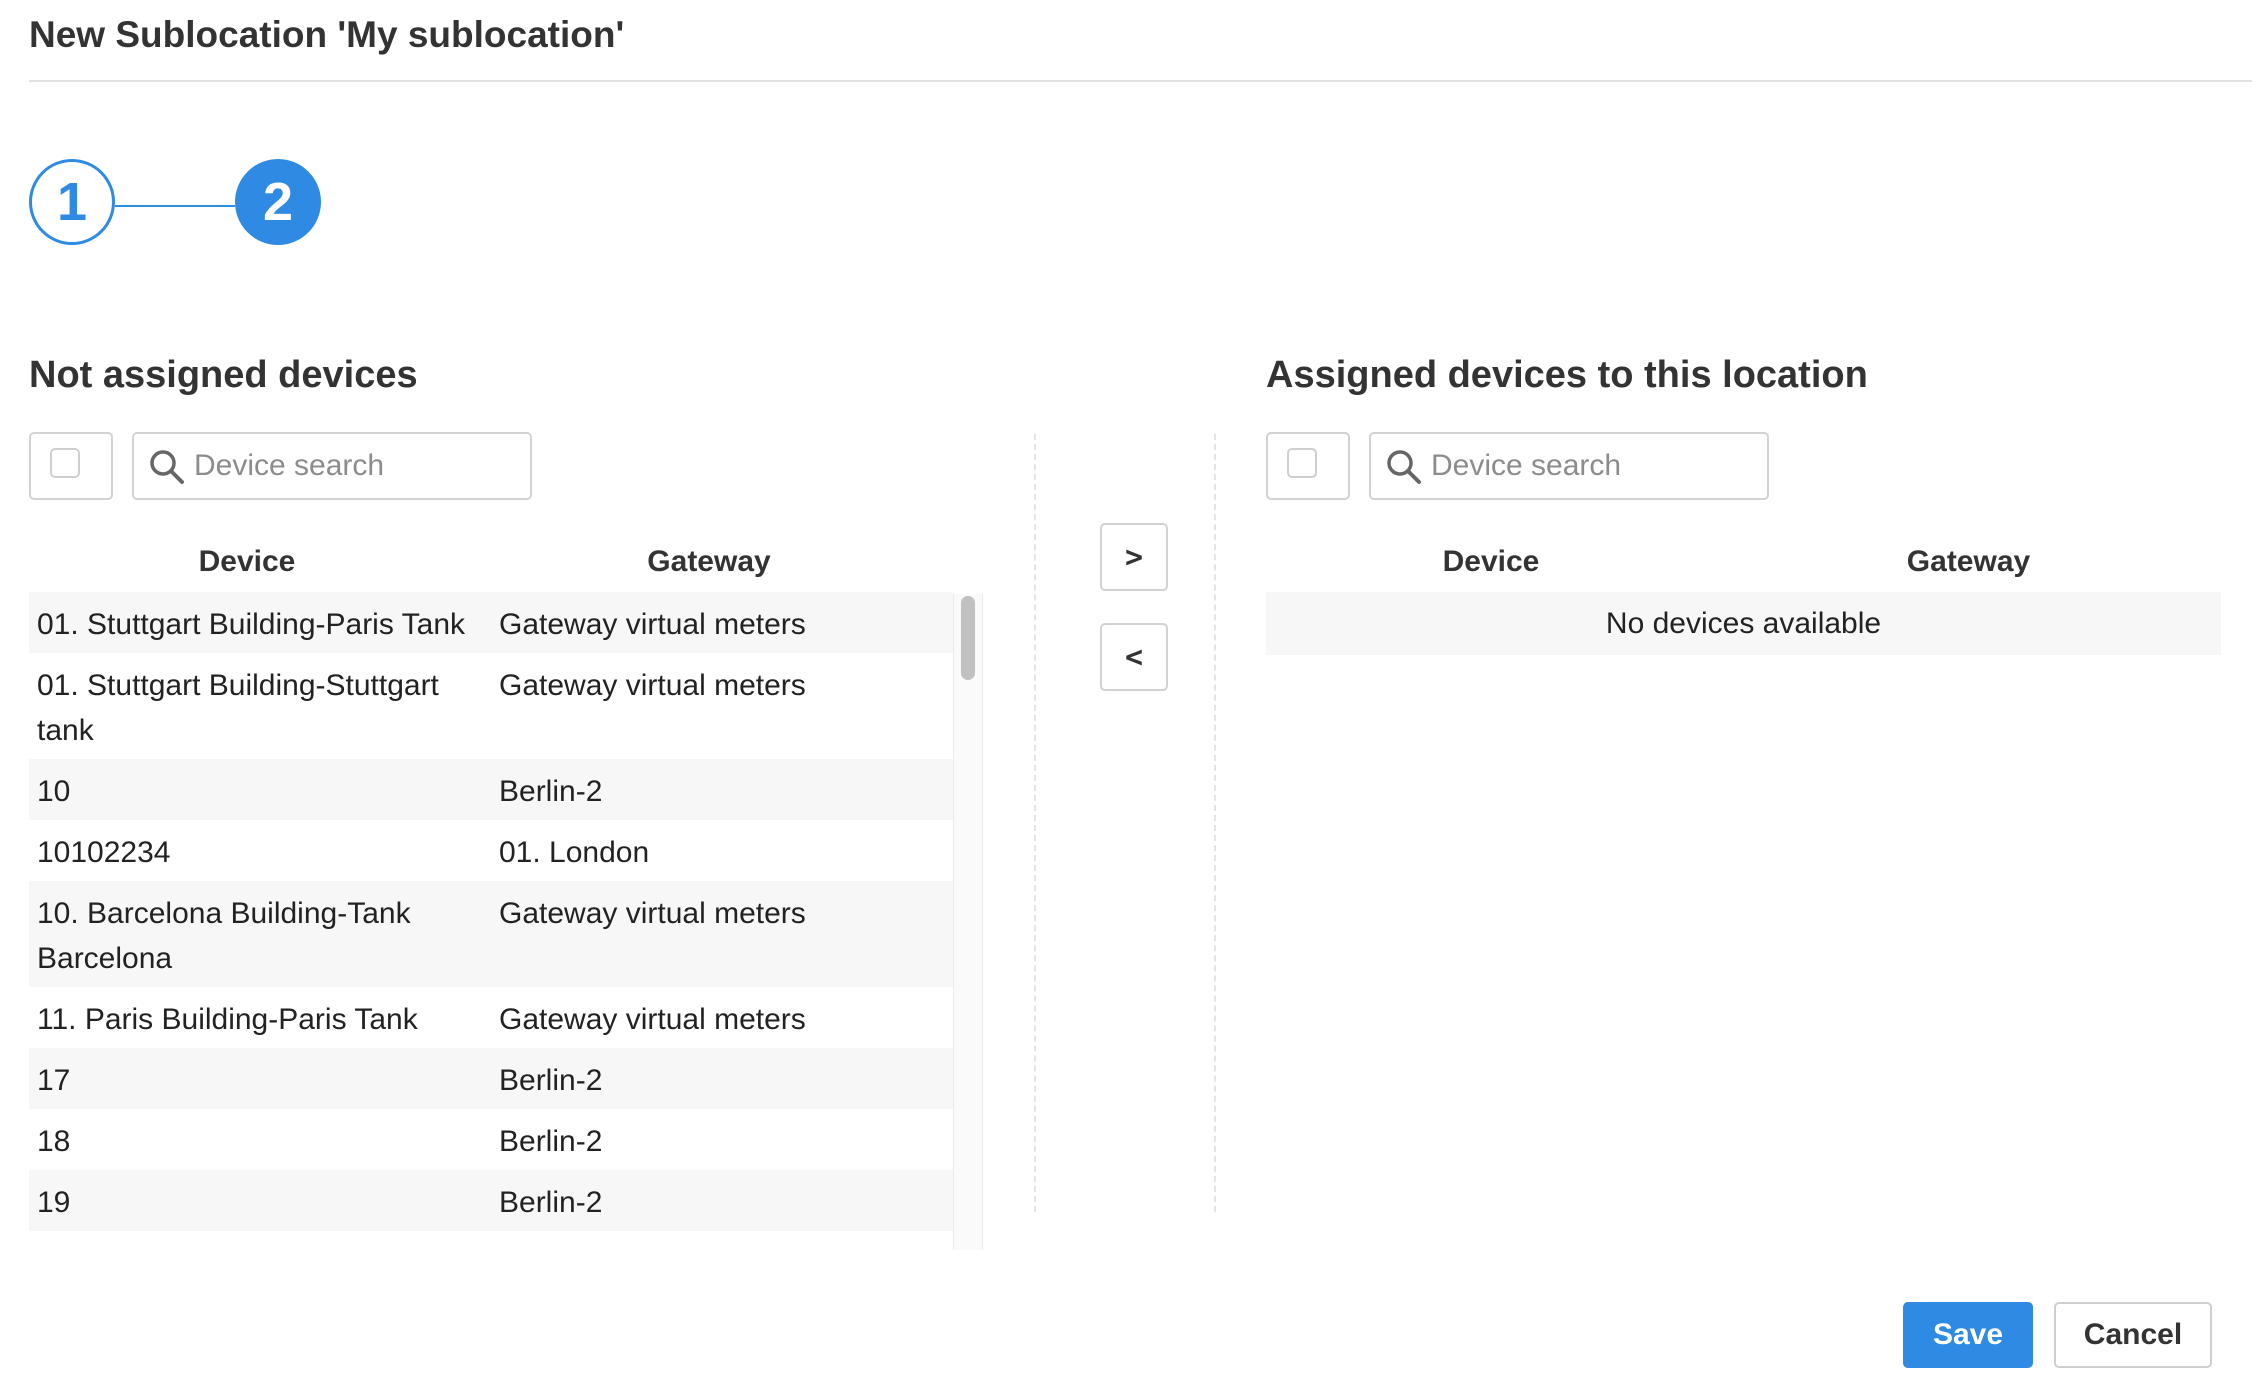 The height and width of the screenshot is (1400, 2252). Describe the element at coordinates (491, 1200) in the screenshot. I see `table-row: 19 Berlin-2` at that location.